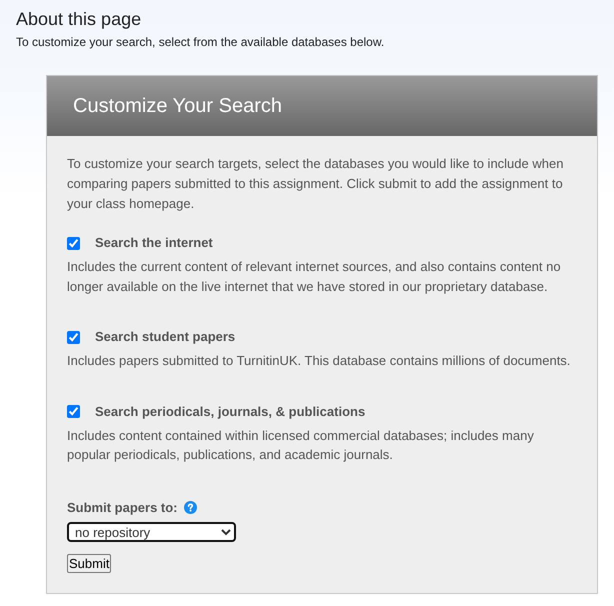 The image size is (614, 606). Describe the element at coordinates (177, 106) in the screenshot. I see `panel-title: Customize Your Search` at that location.